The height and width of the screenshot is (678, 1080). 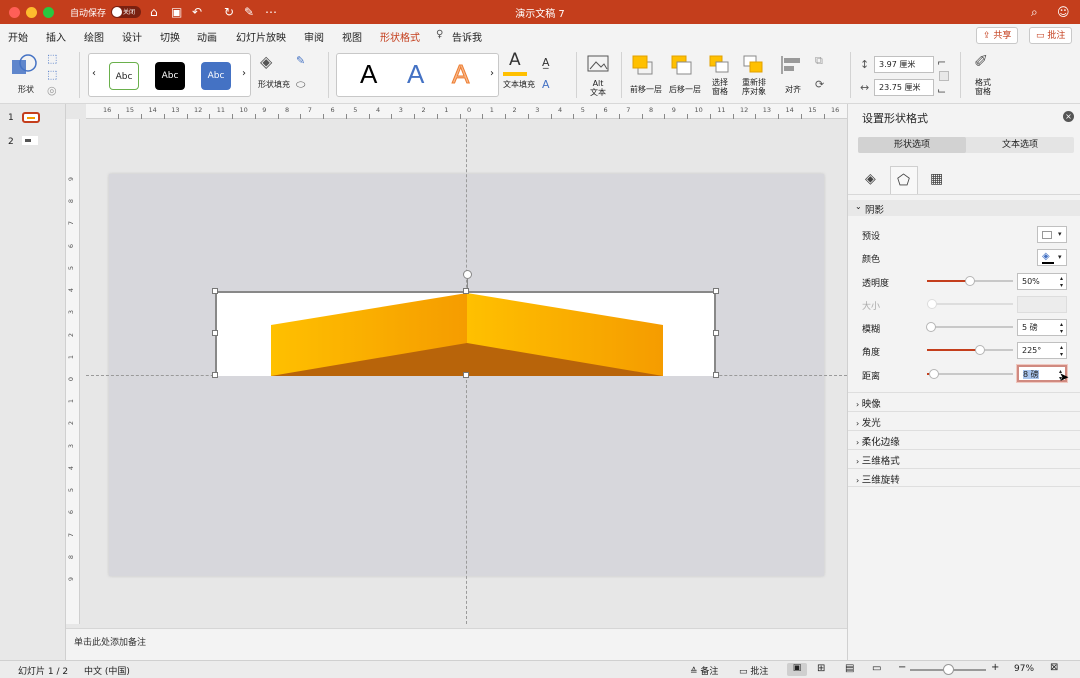 What do you see at coordinates (904, 87) in the screenshot?
I see `width-input: 23.75 厘米` at bounding box center [904, 87].